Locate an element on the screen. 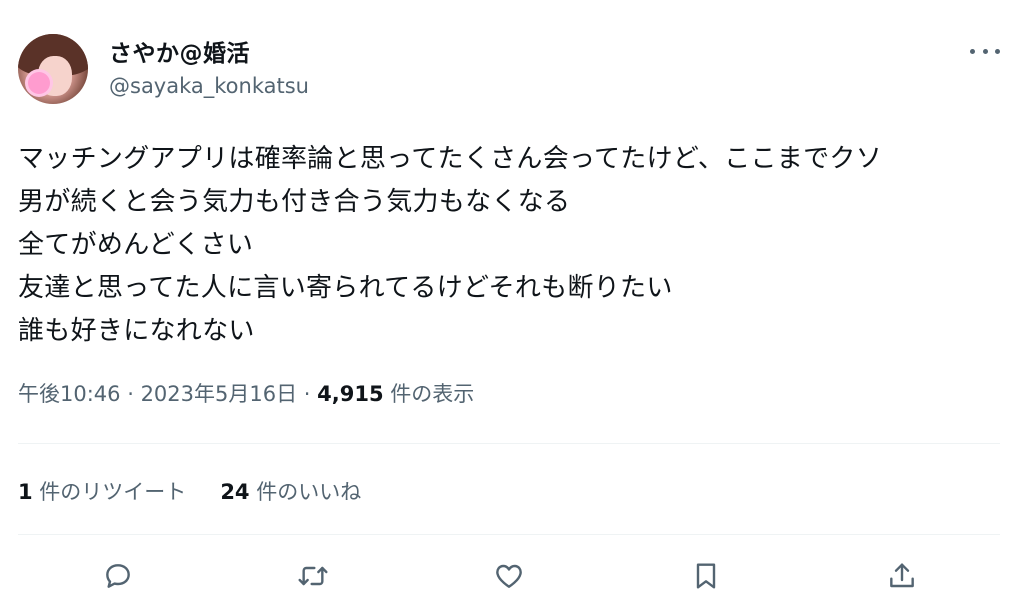 Image resolution: width=1024 pixels, height=606 pixels. user-handle: @sayaka_konkatsu is located at coordinates (209, 86).